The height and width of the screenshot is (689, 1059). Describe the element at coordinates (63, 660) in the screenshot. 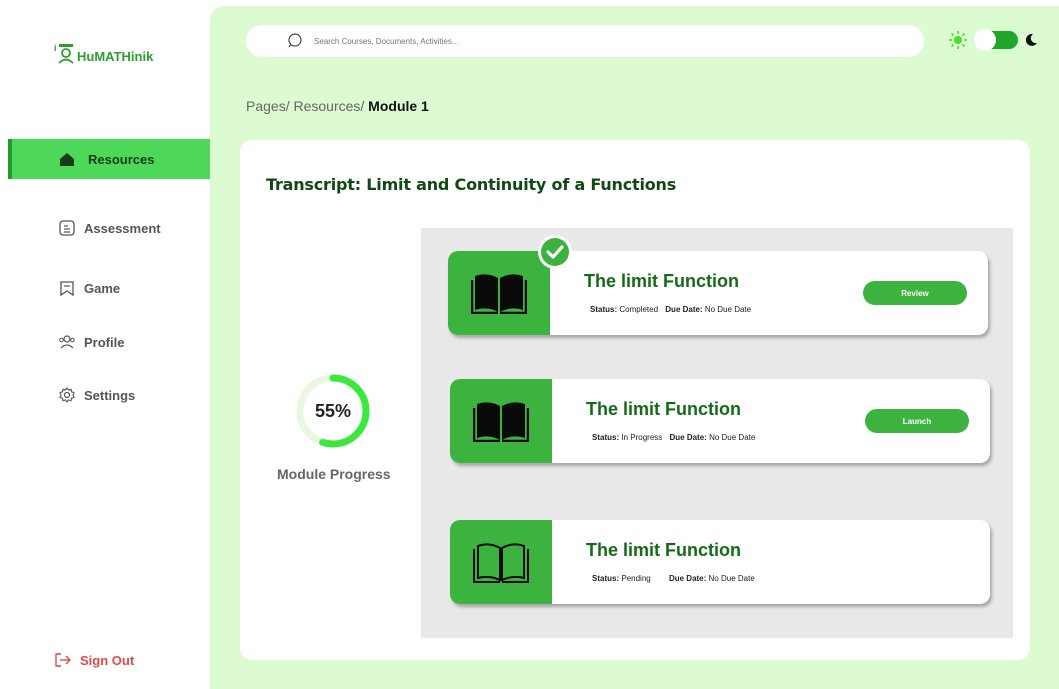

I see `sign-out-icon` at that location.